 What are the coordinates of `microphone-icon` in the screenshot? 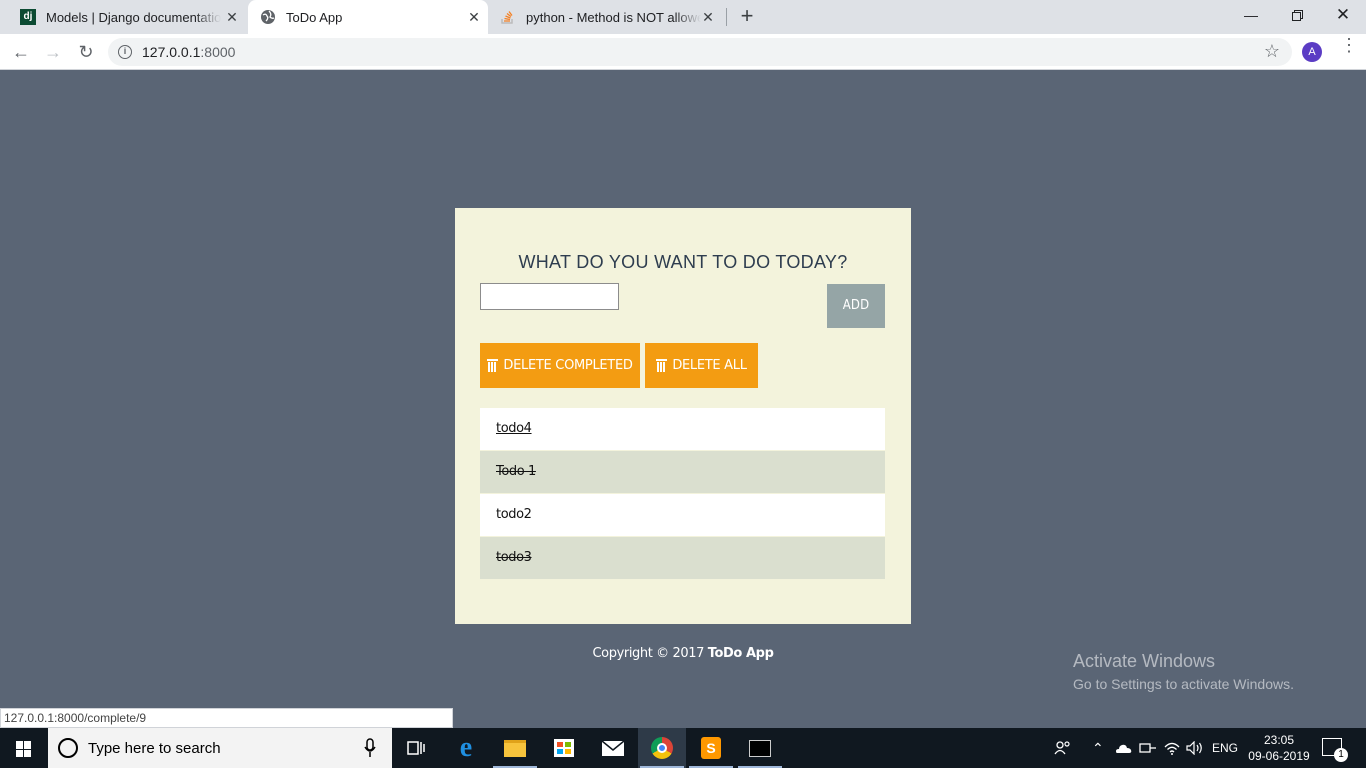 It's located at (370, 748).